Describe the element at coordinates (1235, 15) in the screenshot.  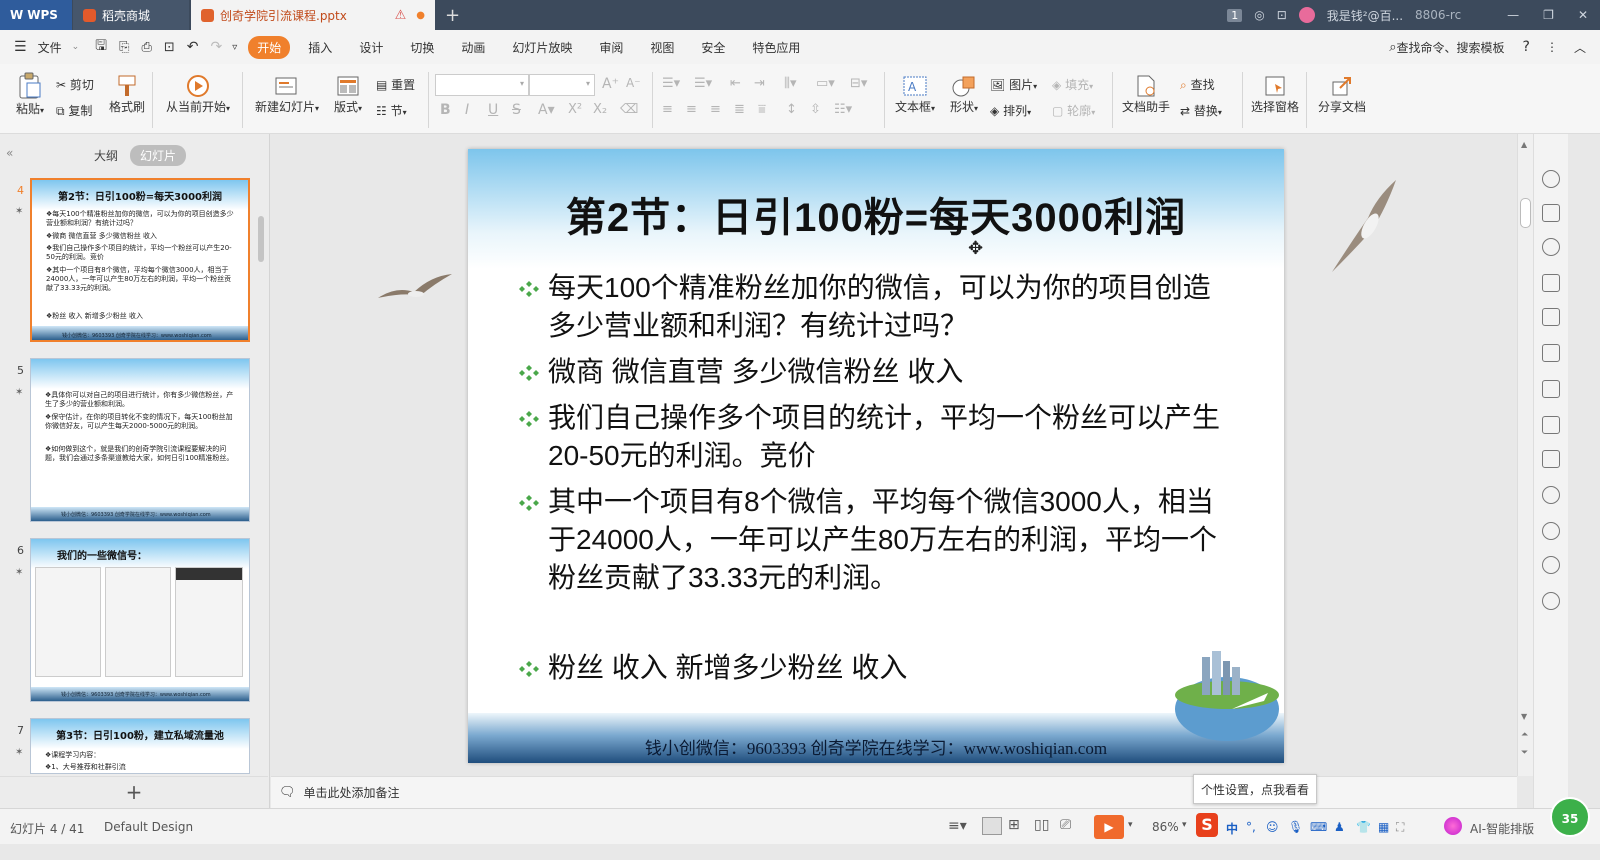
I see `window-count-badge: 1` at that location.